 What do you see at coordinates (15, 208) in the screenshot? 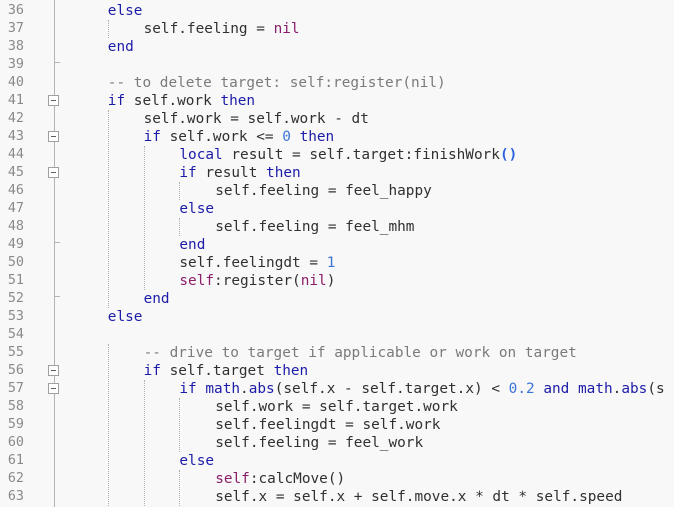
I see `line-number: 47` at bounding box center [15, 208].